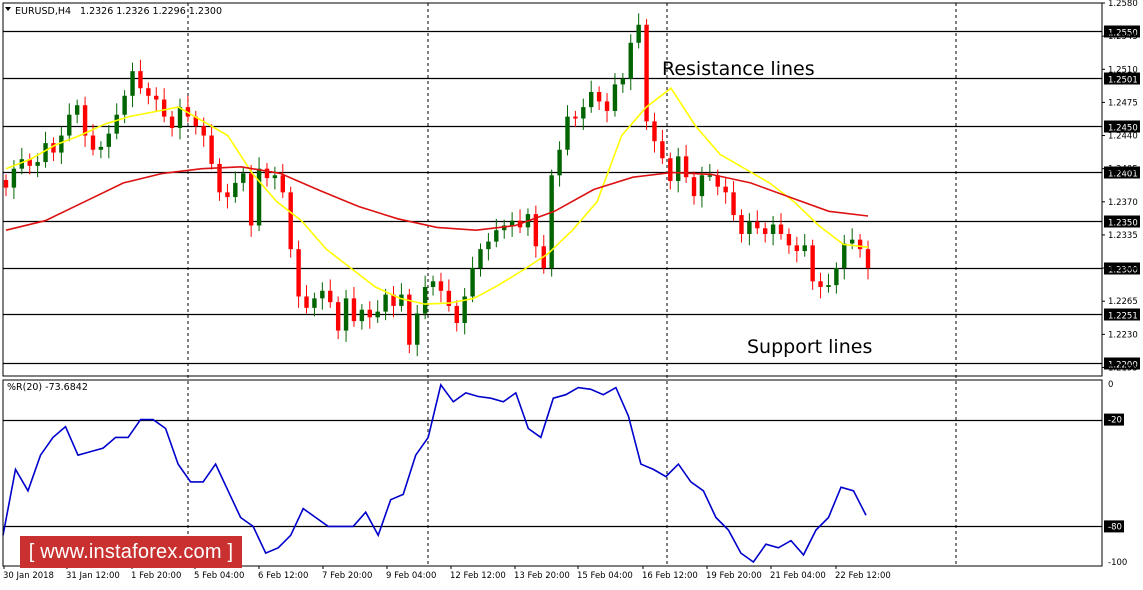 The width and height of the screenshot is (1143, 590). Describe the element at coordinates (131, 552) in the screenshot. I see `watermark-banner: [ www.instaforex.com ]` at that location.